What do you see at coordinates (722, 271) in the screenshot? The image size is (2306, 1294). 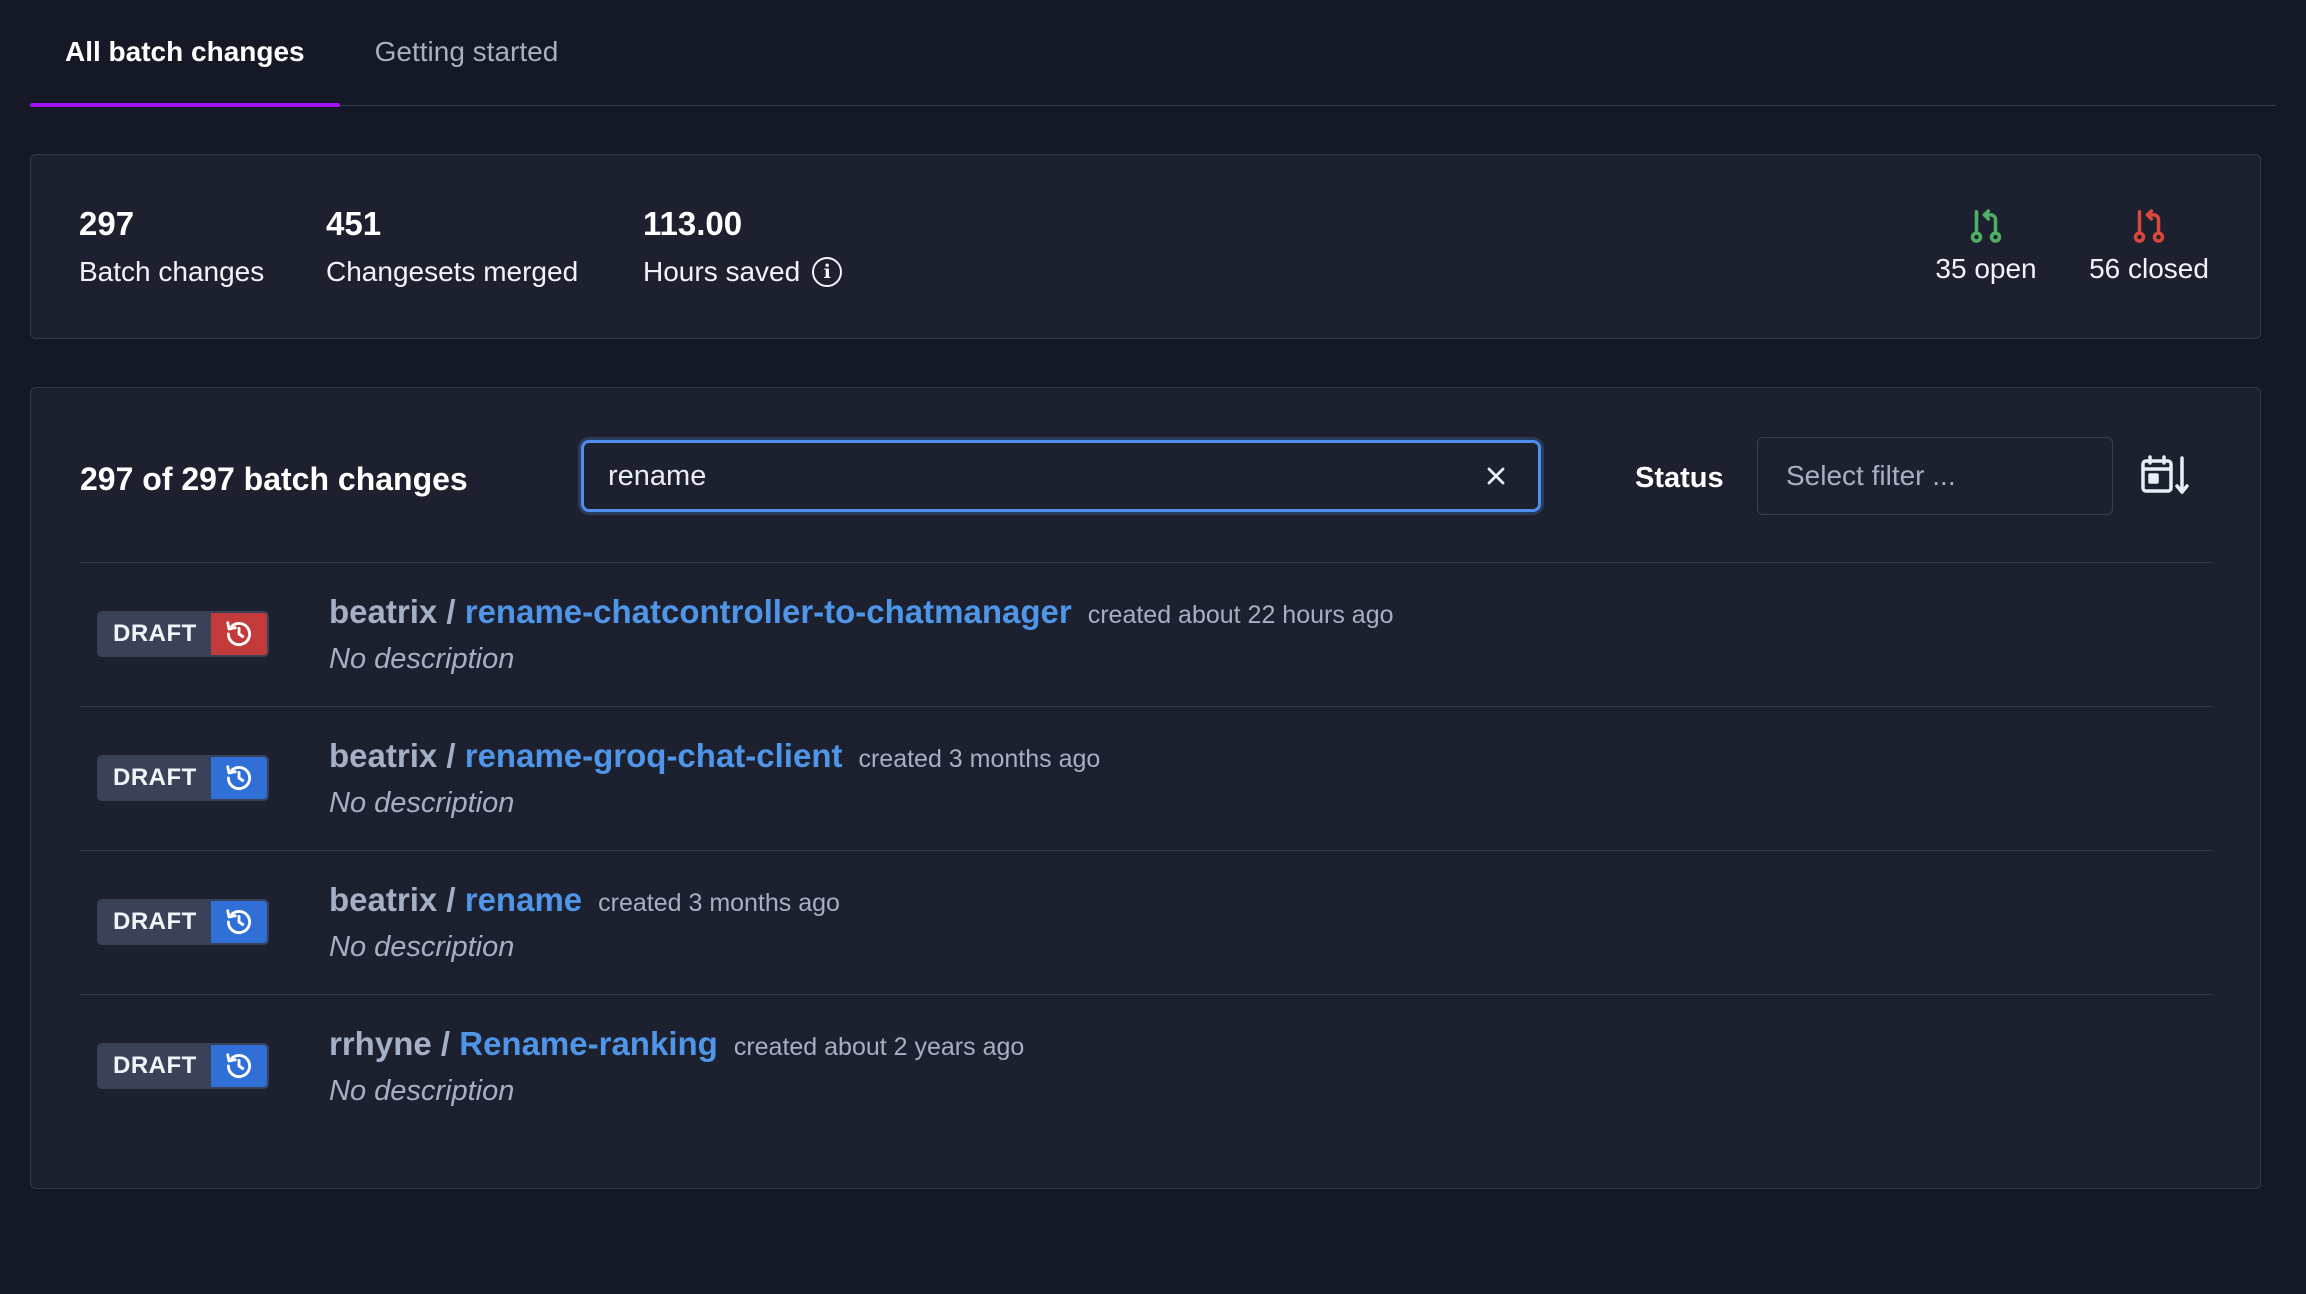 I see `stat-hours-saved-label: Hours saved` at bounding box center [722, 271].